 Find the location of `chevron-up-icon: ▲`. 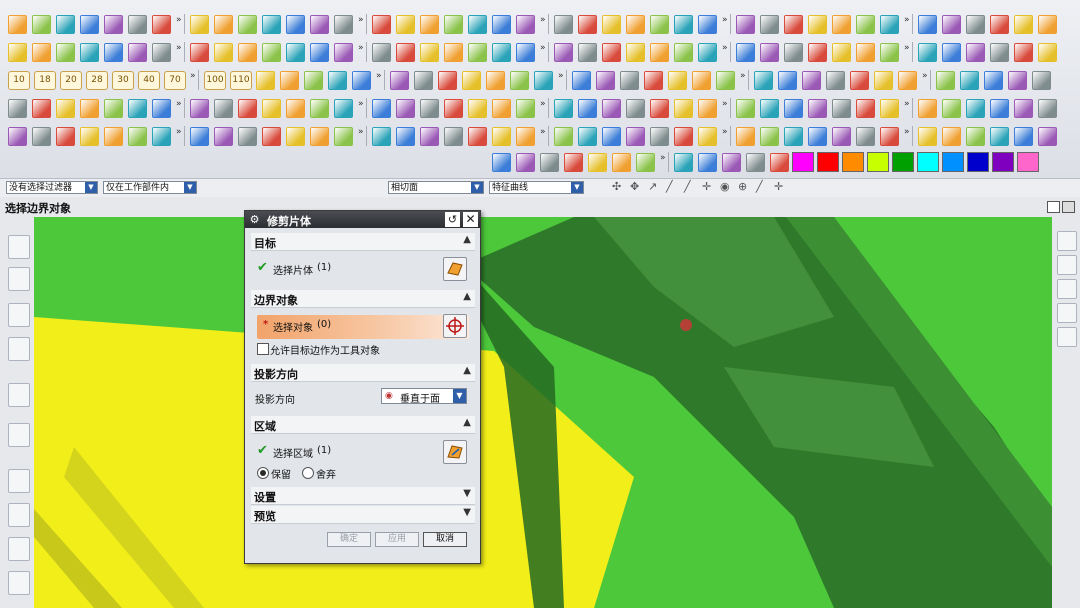

chevron-up-icon: ▲ is located at coordinates (467, 296).